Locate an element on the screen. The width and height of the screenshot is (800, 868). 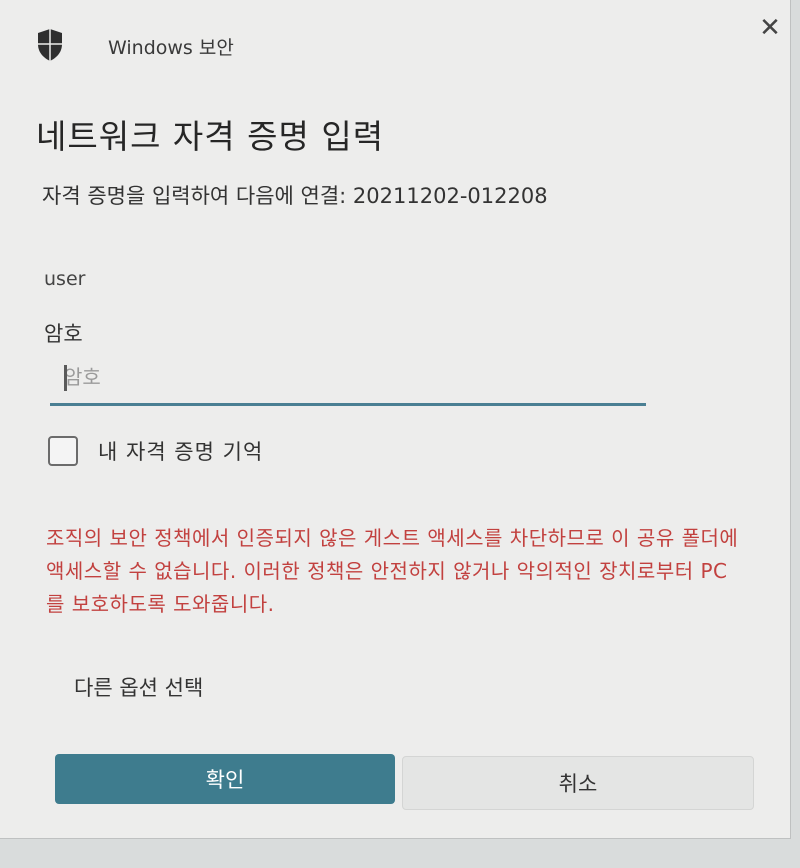
close-button: ✕ is located at coordinates (770, 28).